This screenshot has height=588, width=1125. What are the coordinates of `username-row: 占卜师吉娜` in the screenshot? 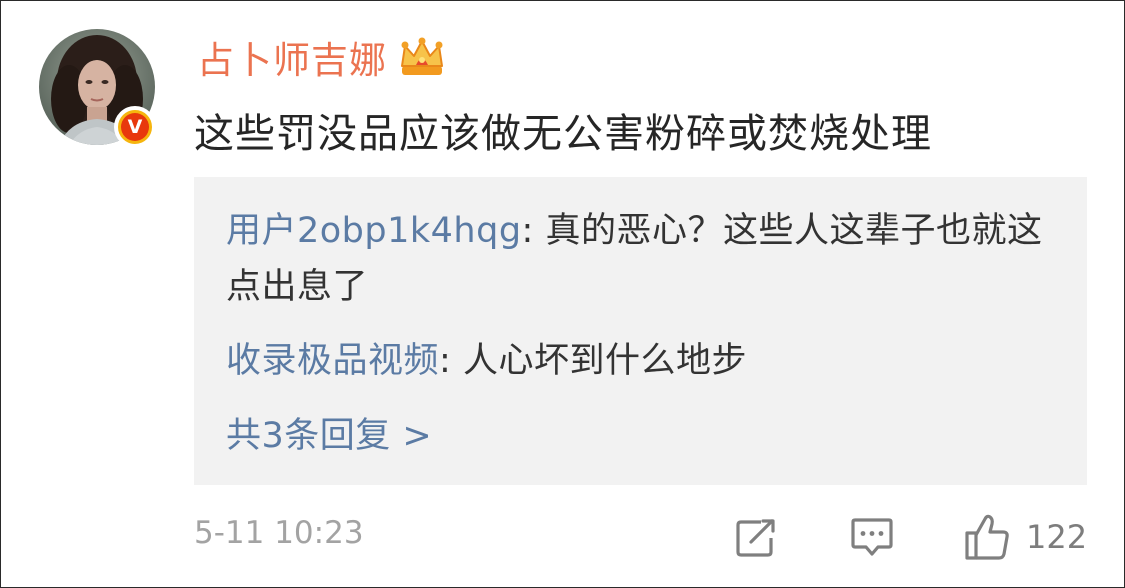 It's located at (321, 57).